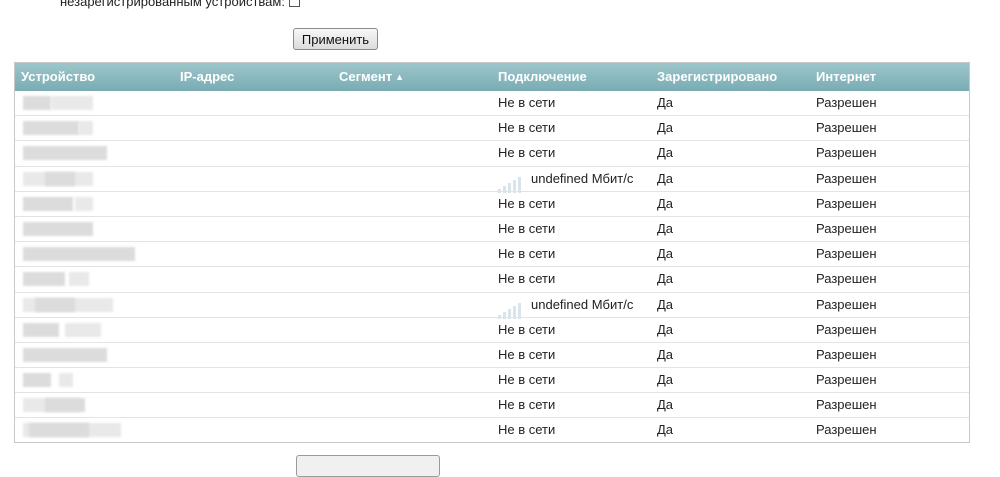  I want to click on column-header-device-label: Устройство, so click(58, 76).